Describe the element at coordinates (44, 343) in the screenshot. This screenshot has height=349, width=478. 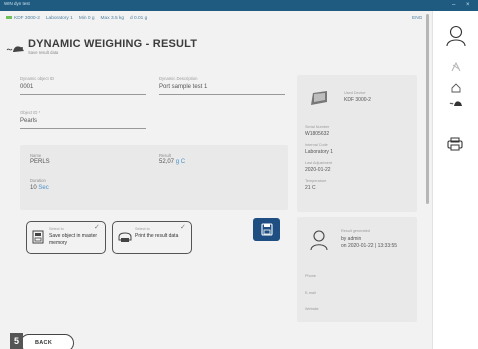
I see `back-label: BACK` at that location.